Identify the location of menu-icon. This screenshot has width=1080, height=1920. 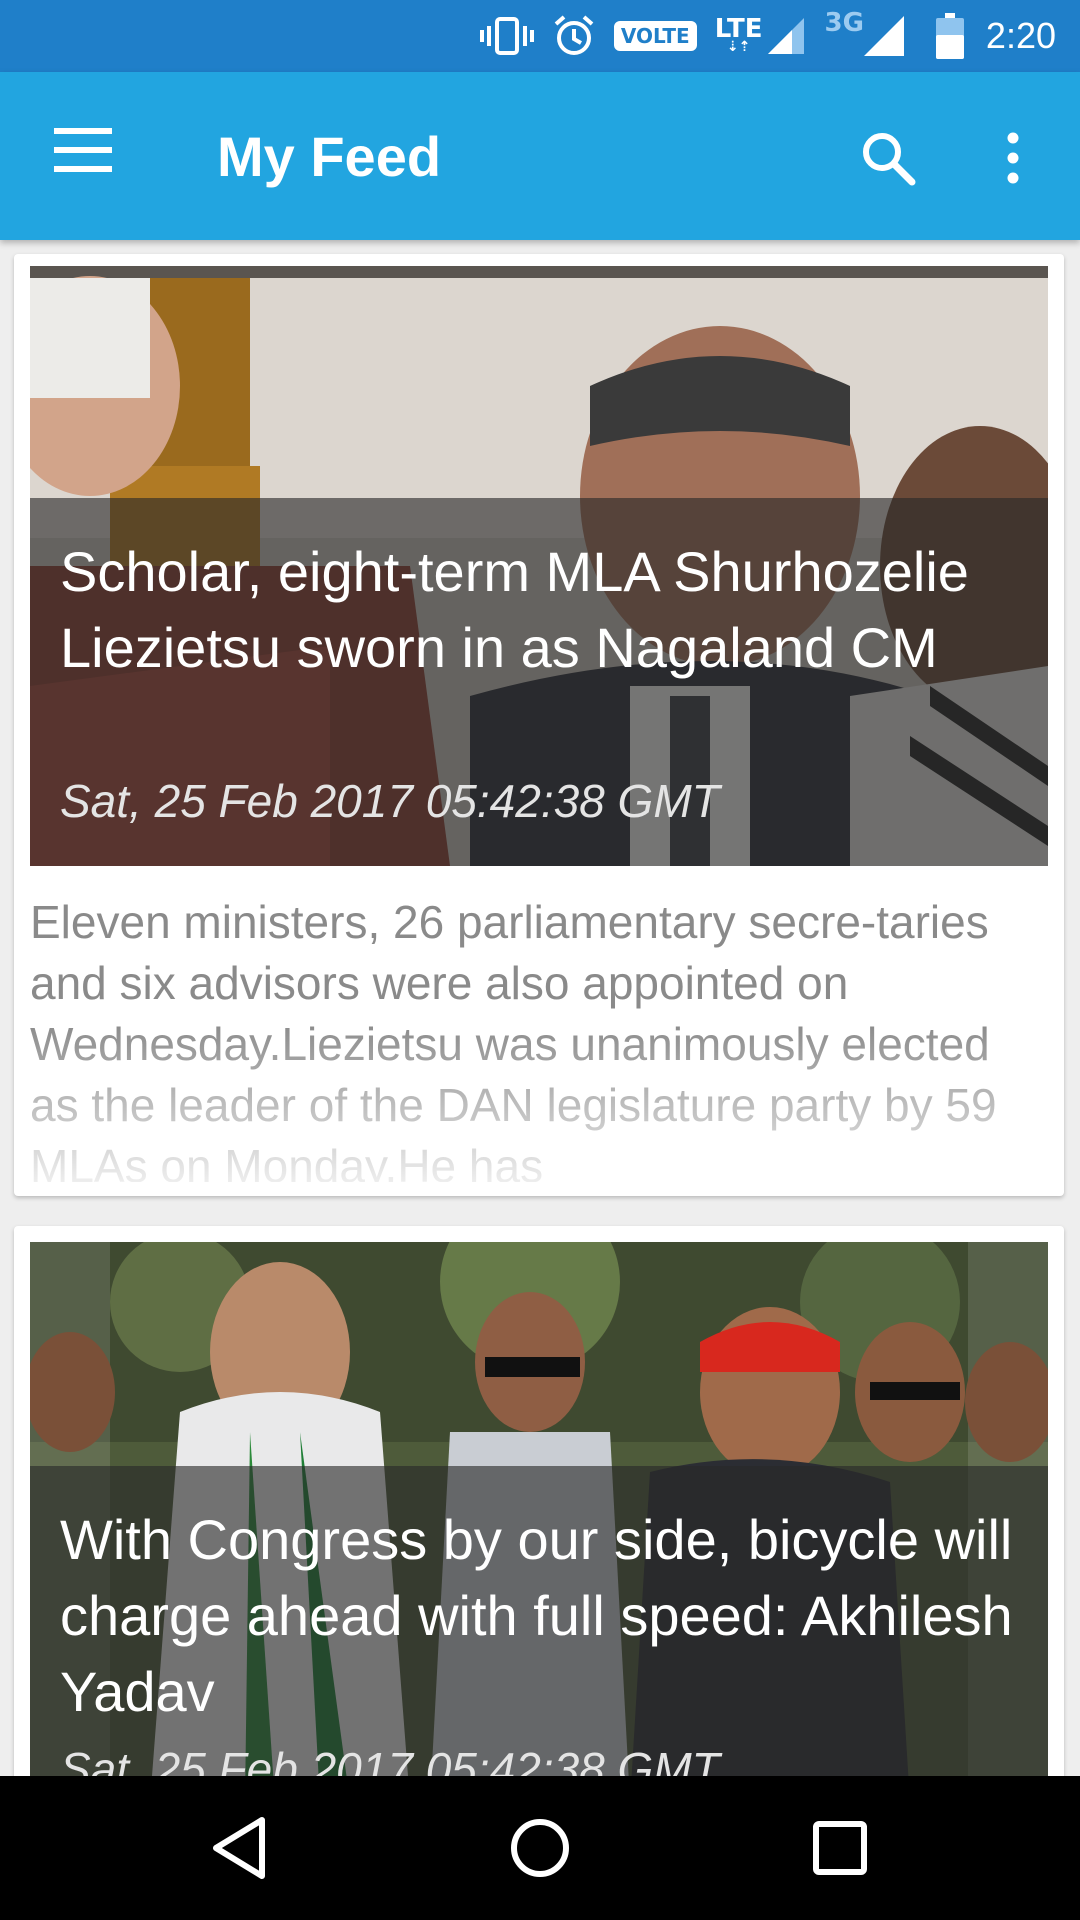
(83, 150).